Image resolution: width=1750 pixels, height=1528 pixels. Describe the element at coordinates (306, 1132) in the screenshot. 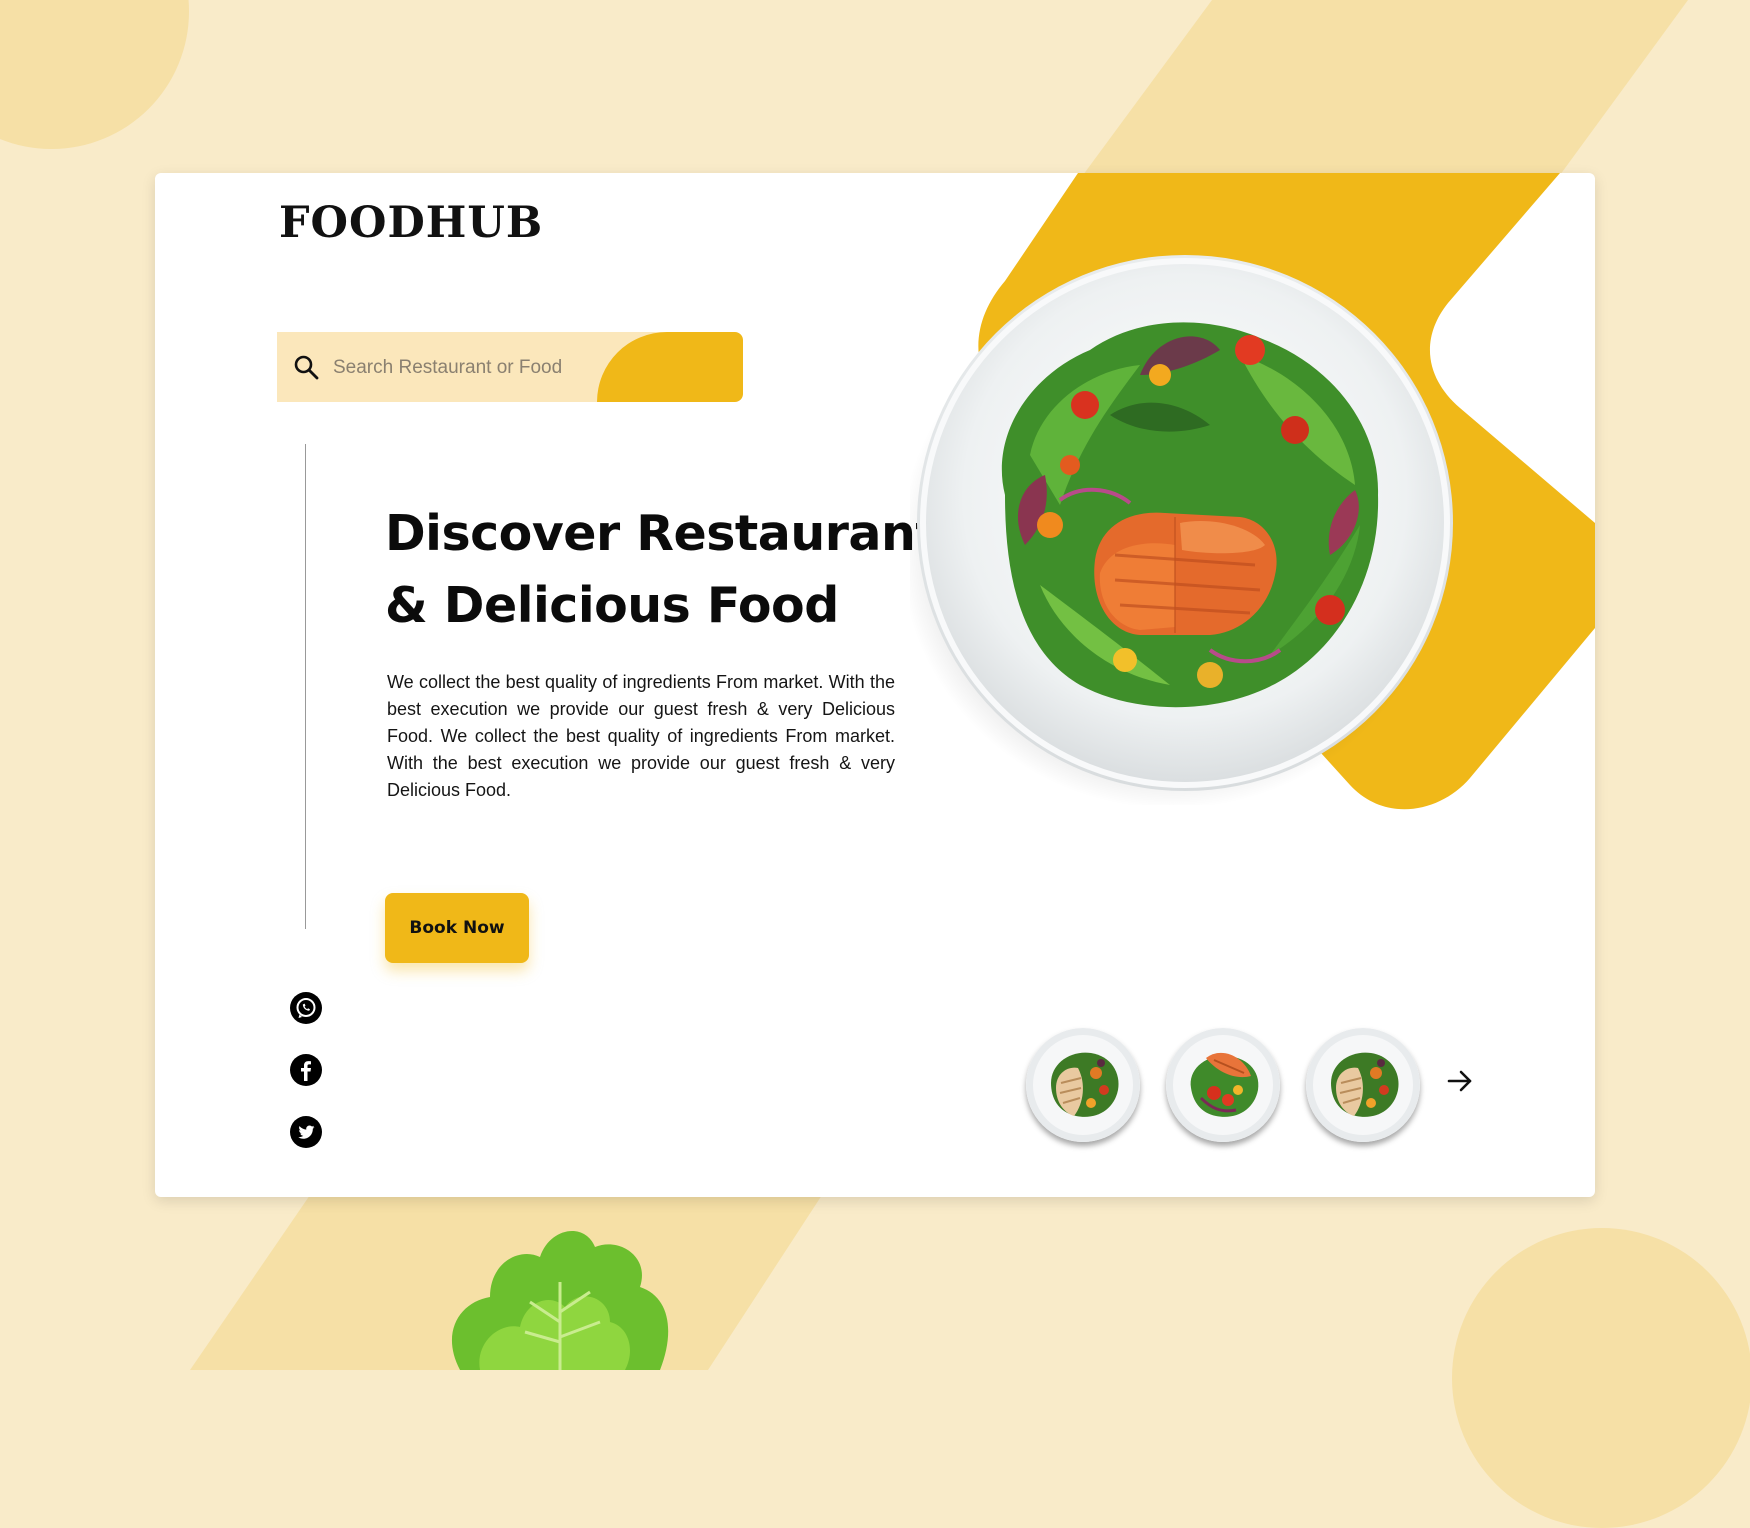

I see `twitter-icon` at that location.